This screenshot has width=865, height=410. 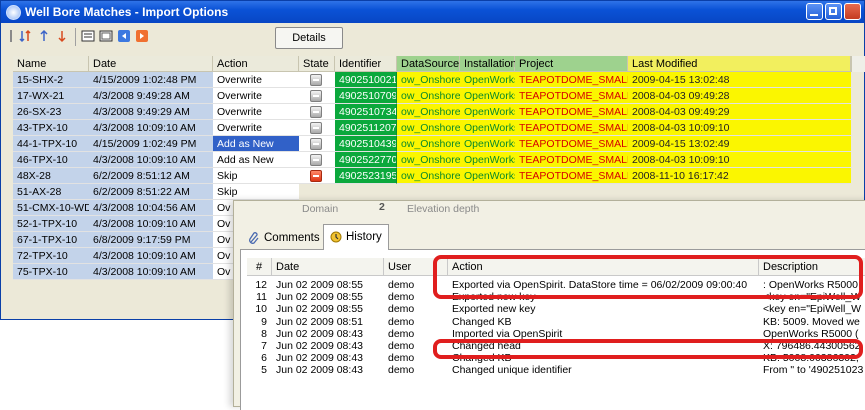 I want to click on col-header-last-modified: Last Modified, so click(x=739, y=64).